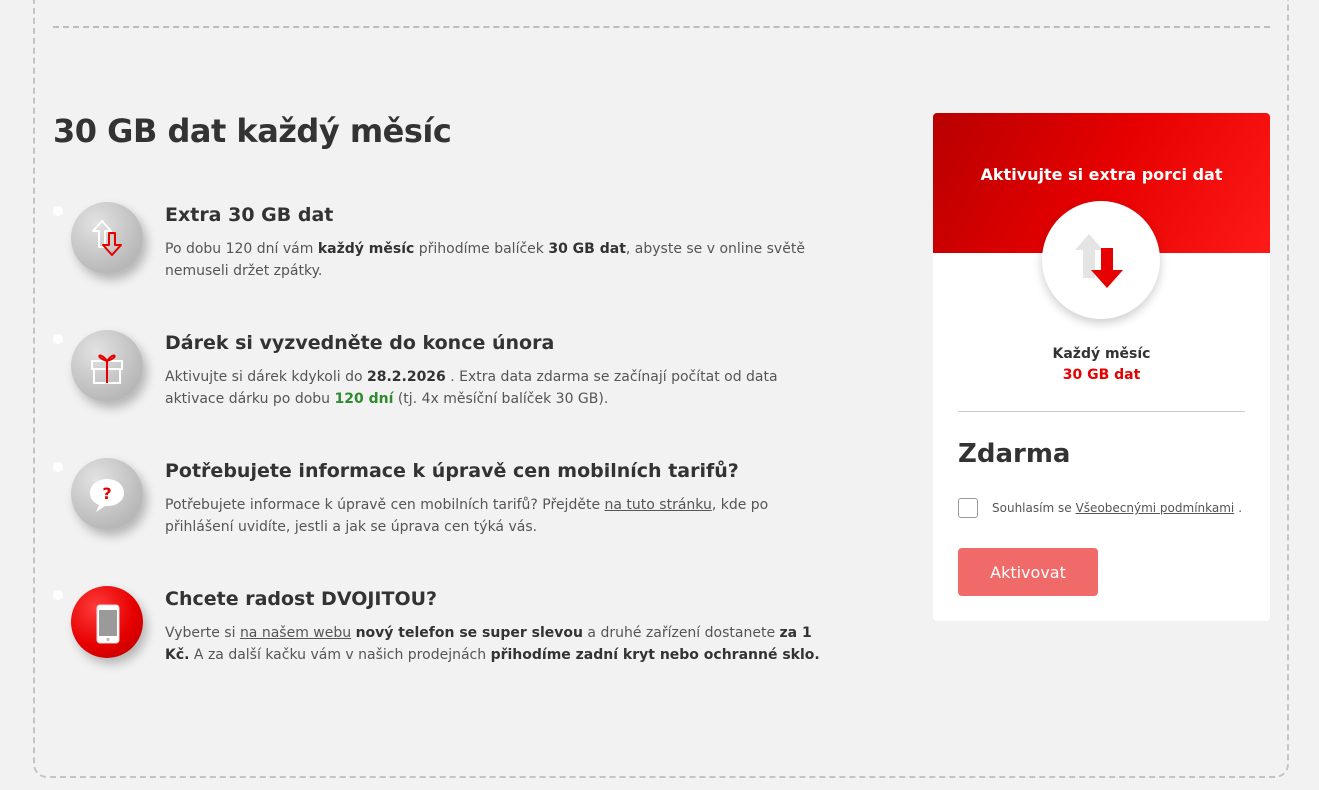  I want to click on page-title: 30 GB dat každý měsíc, so click(252, 131).